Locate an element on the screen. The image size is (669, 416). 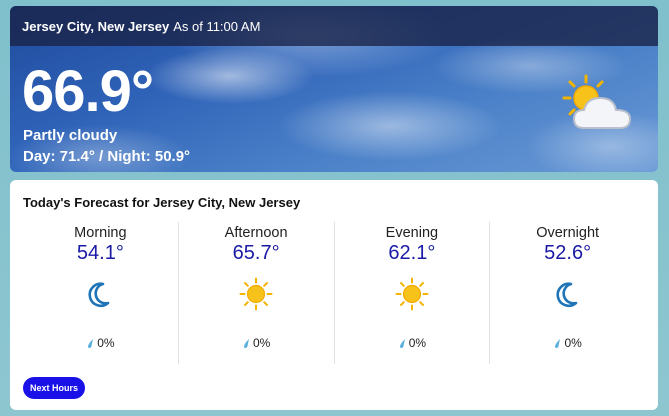
partly-cloudy-icon is located at coordinates (597, 101).